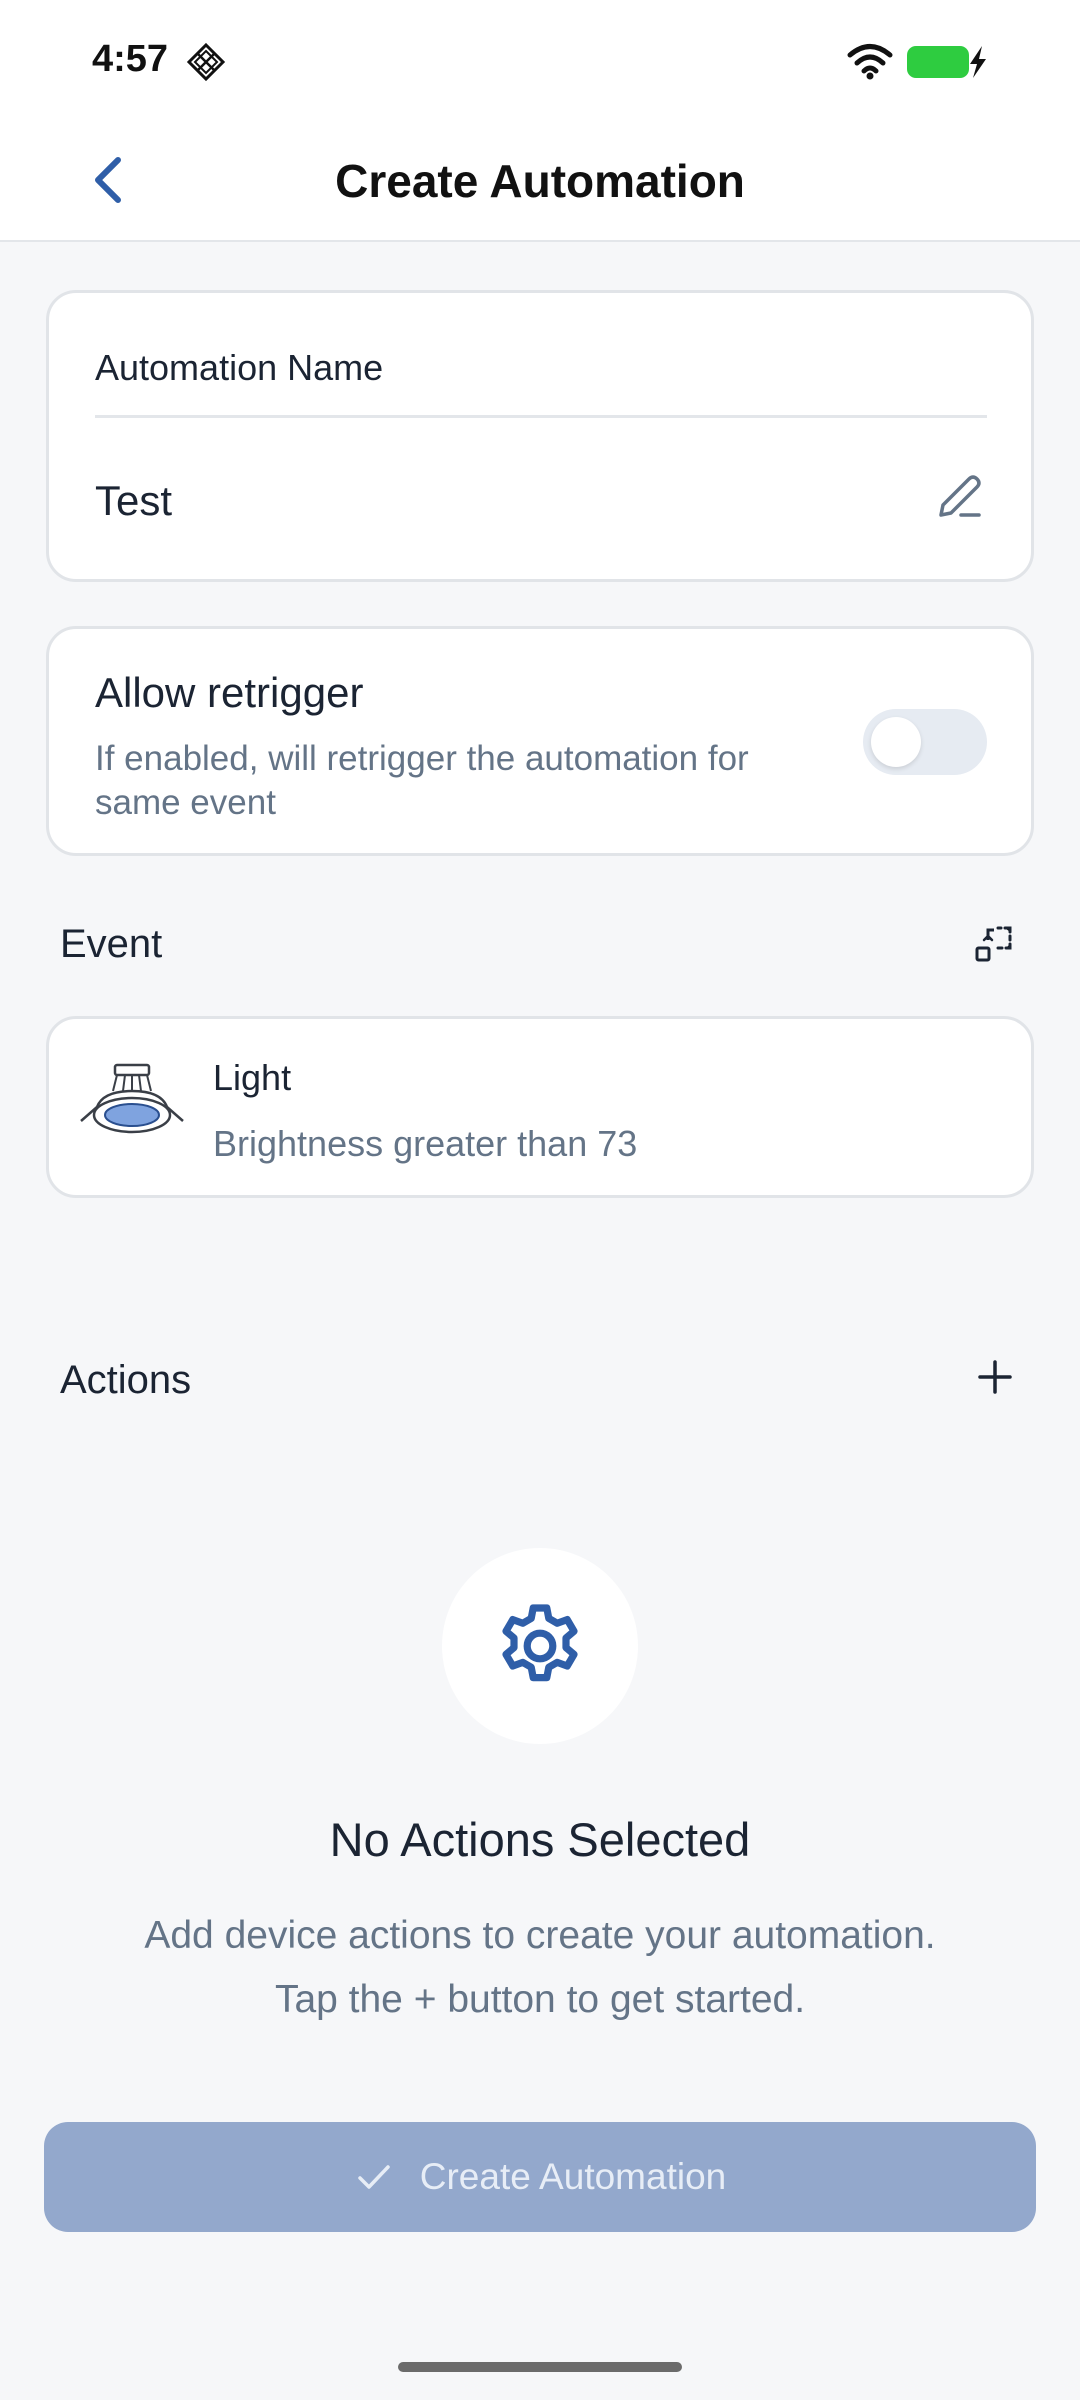  Describe the element at coordinates (239, 367) in the screenshot. I see `automation-name-label: Automation Name` at that location.